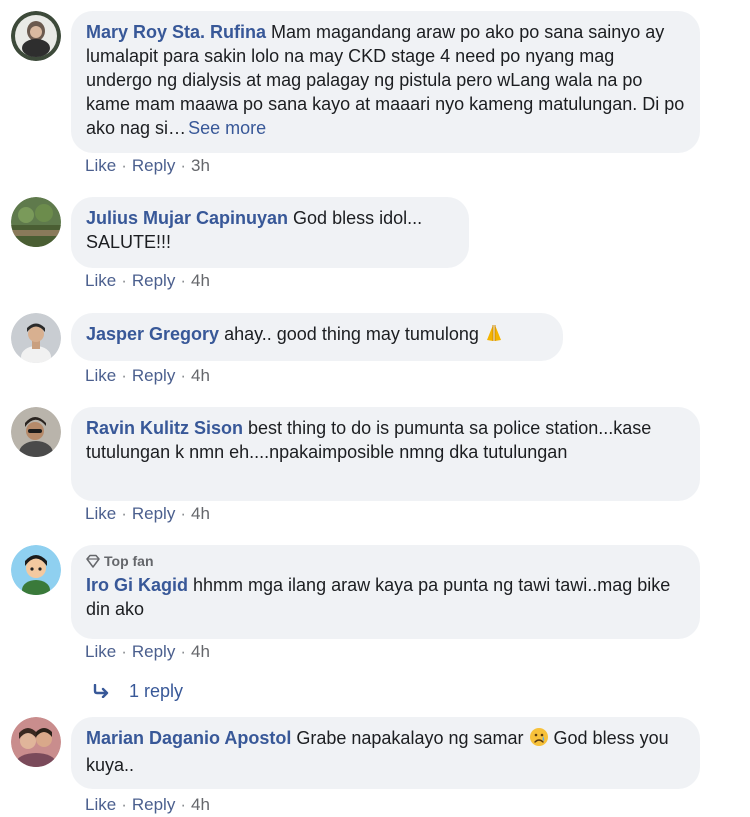 The width and height of the screenshot is (750, 817). I want to click on folded-hands-emoji, so click(494, 336).